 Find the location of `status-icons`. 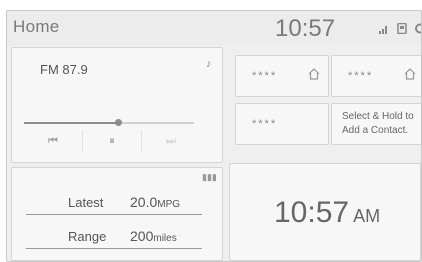

status-icons is located at coordinates (400, 28).